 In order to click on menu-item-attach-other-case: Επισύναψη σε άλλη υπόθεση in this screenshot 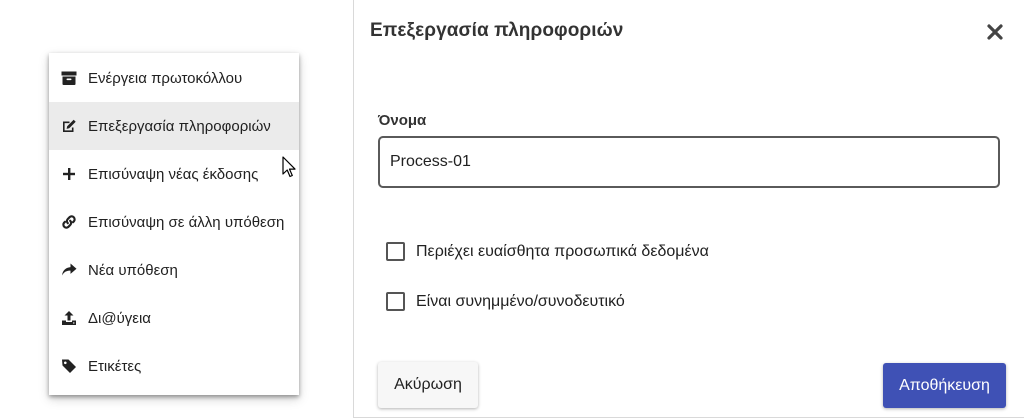, I will do `click(174, 222)`.